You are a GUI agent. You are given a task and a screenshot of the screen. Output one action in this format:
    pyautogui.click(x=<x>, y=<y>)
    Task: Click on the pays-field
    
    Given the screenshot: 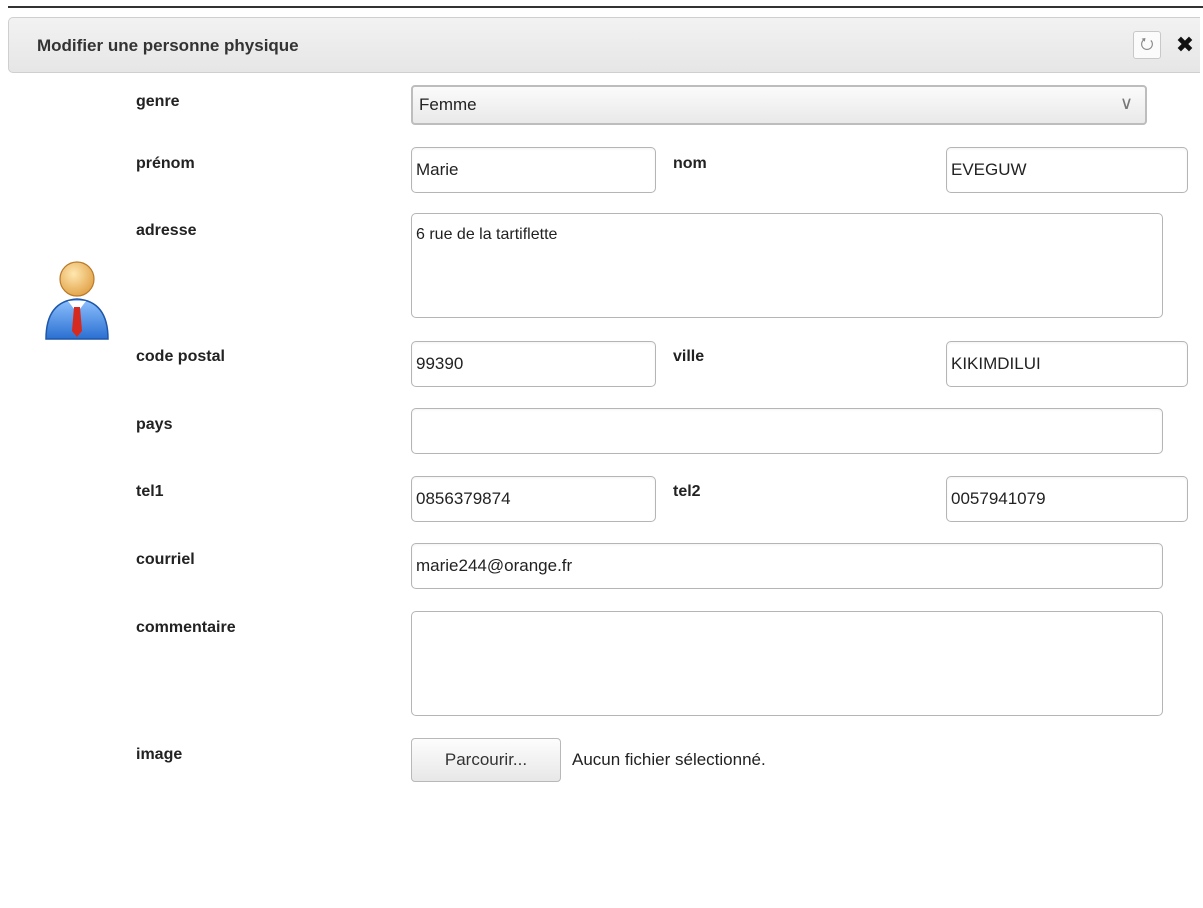 What is the action you would take?
    pyautogui.click(x=787, y=431)
    